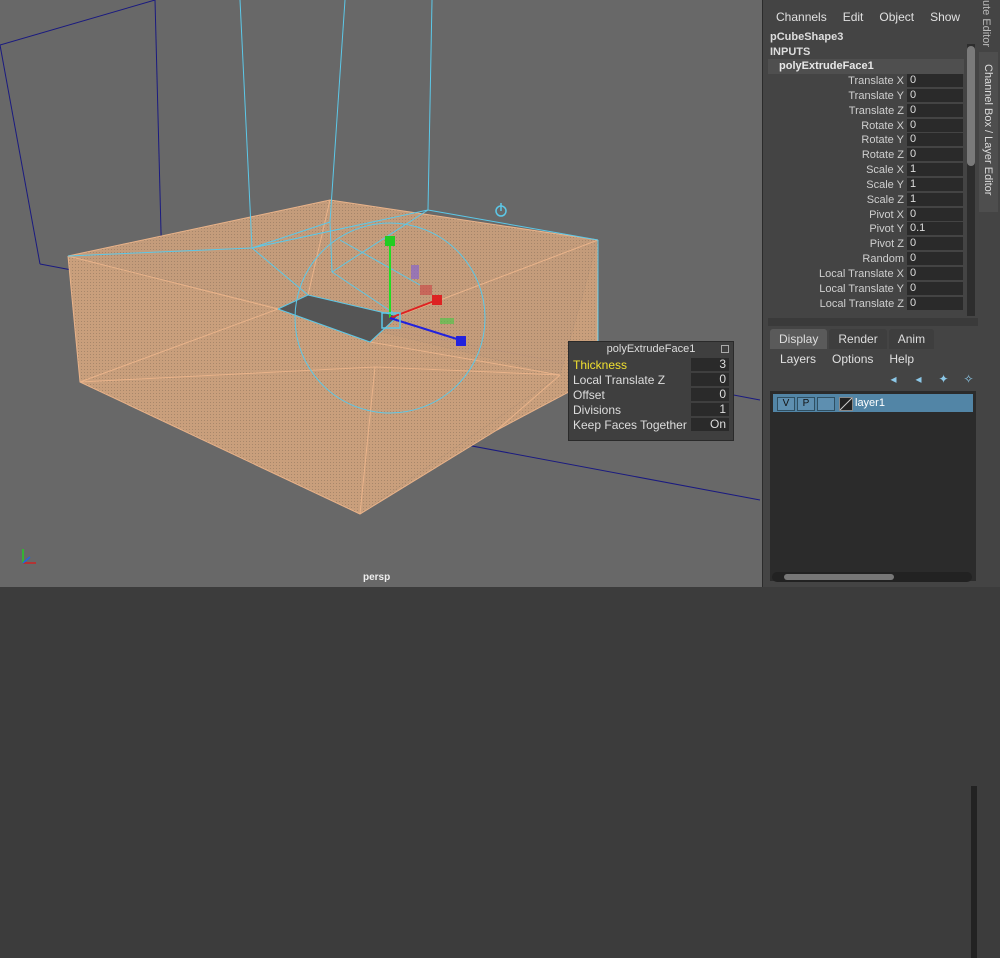 The height and width of the screenshot is (958, 1000). What do you see at coordinates (710, 409) in the screenshot?
I see `hud-value: 1` at bounding box center [710, 409].